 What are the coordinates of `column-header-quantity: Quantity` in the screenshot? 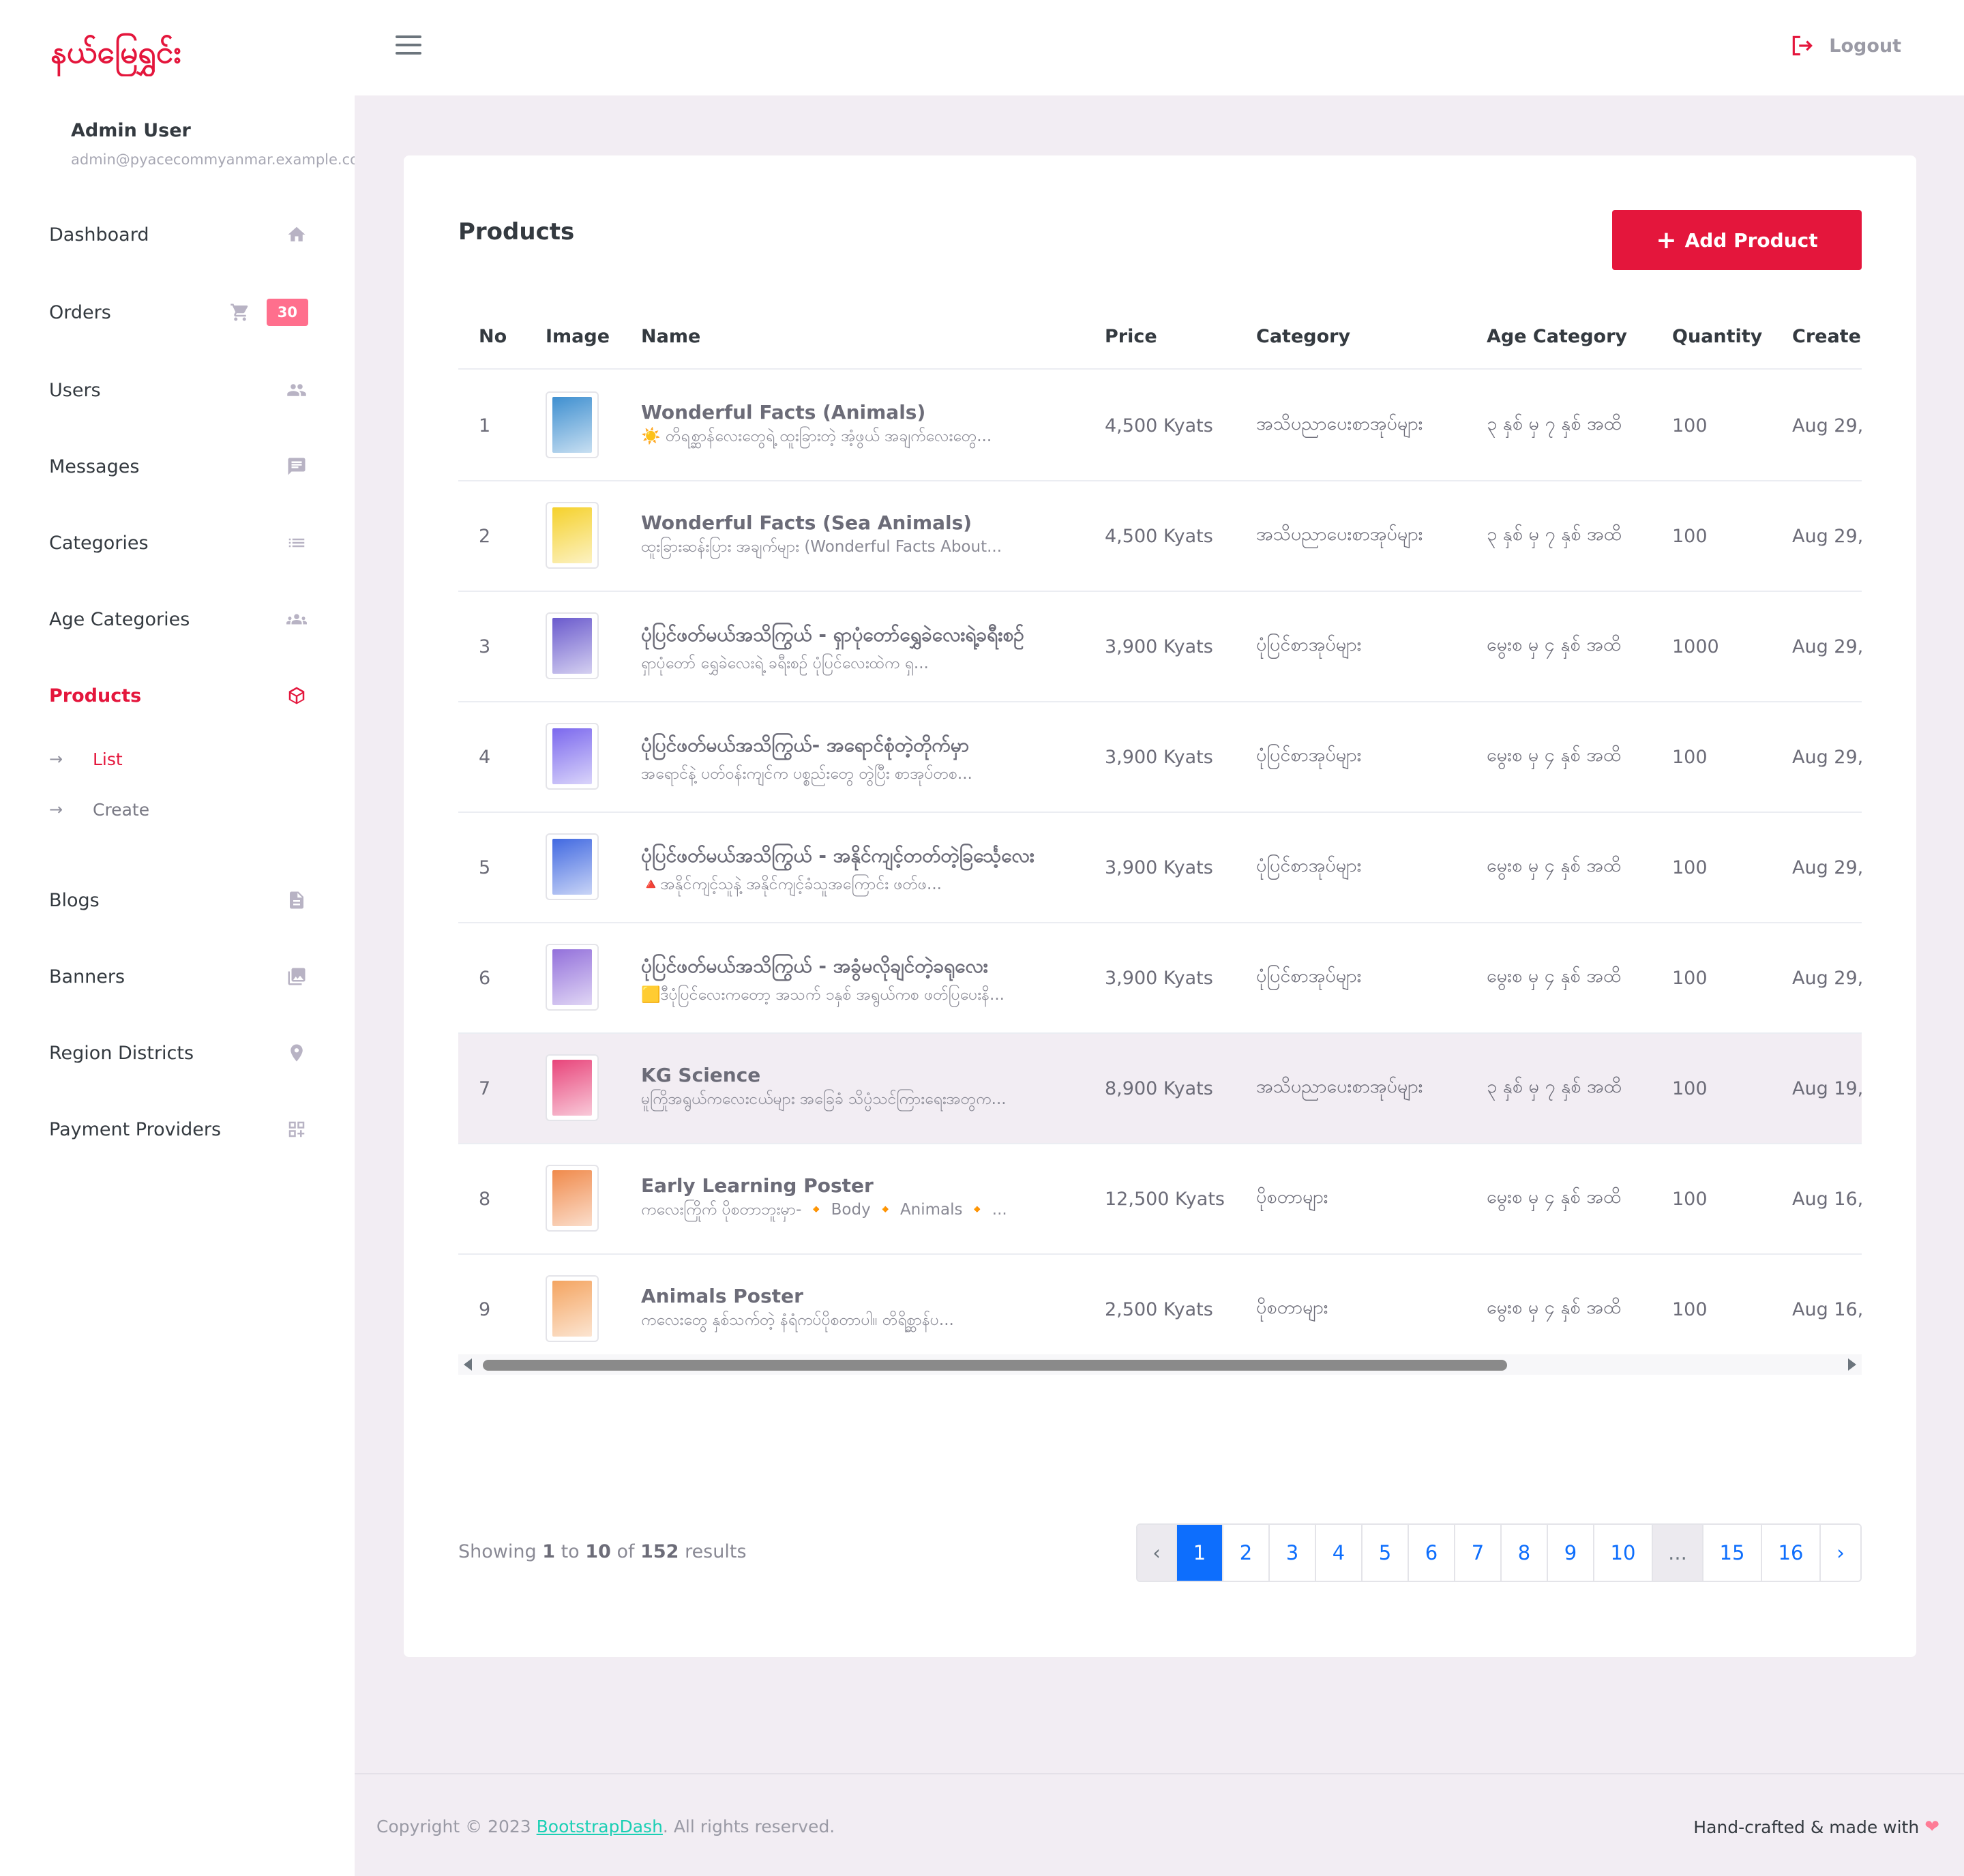 It's located at (1717, 336).